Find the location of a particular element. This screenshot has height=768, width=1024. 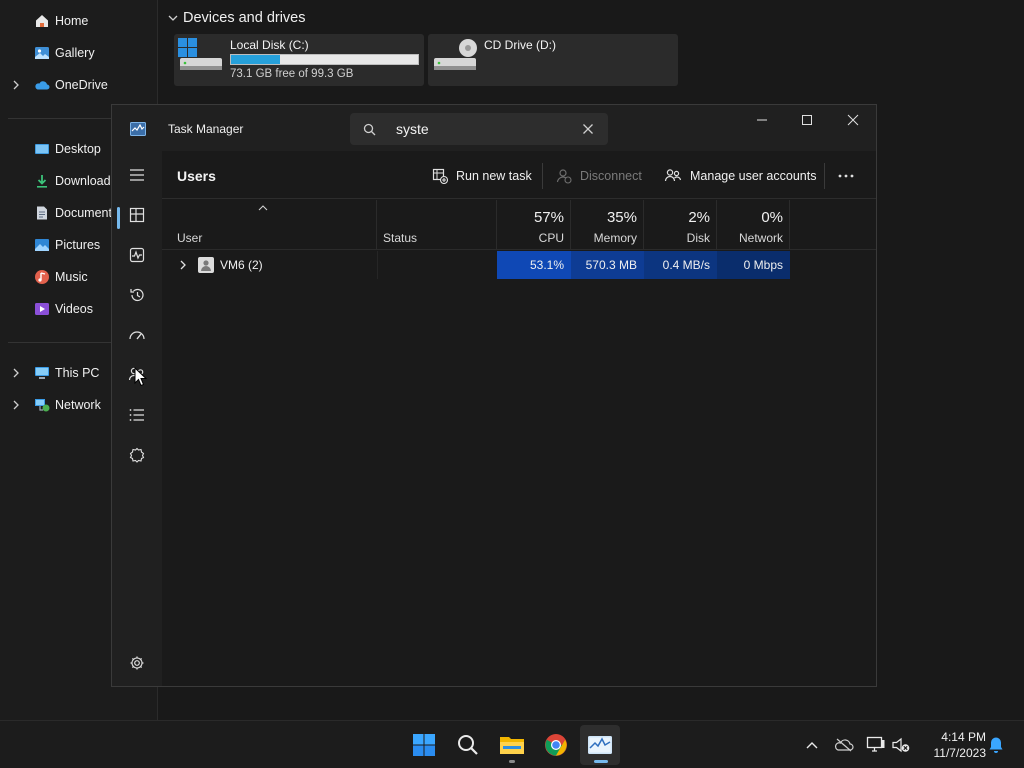

cd-drive-icon is located at coordinates (455, 57).